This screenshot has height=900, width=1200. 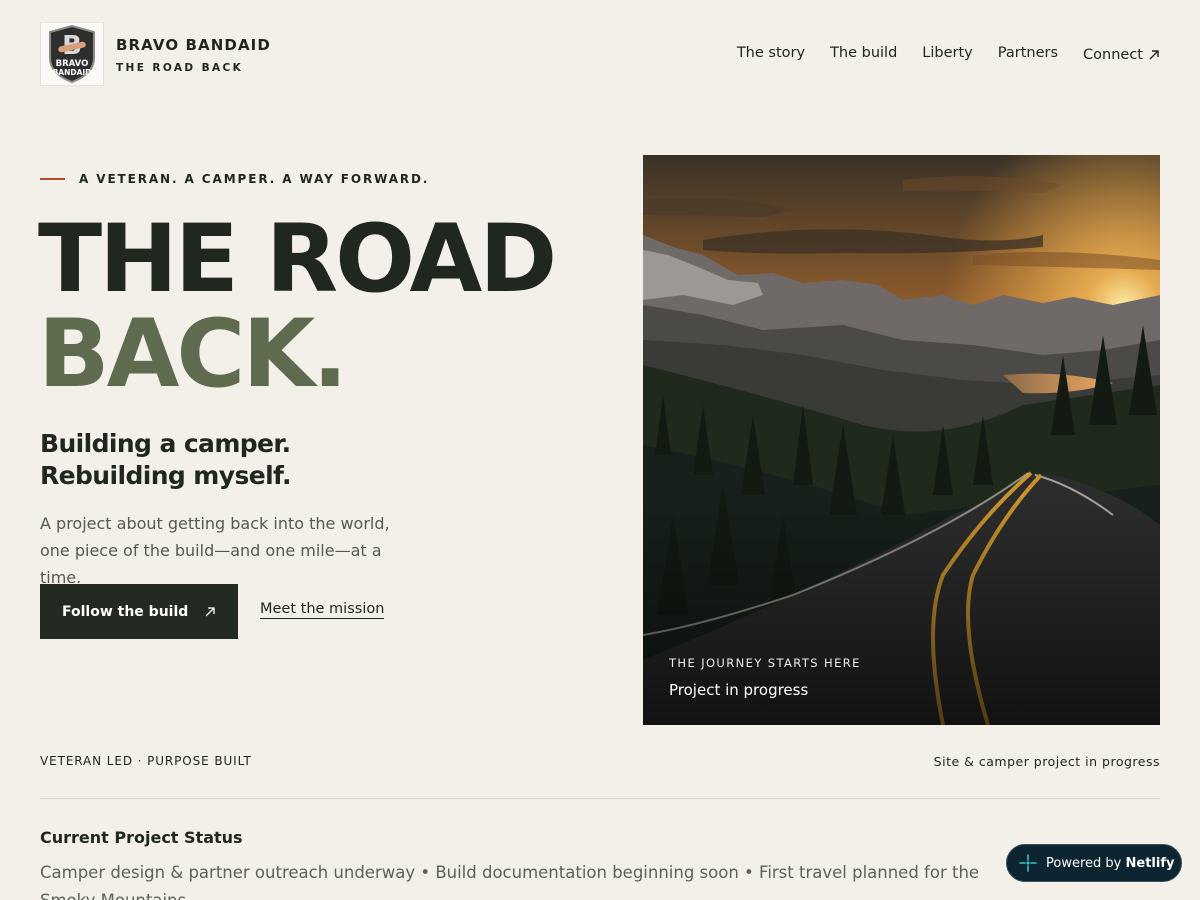 What do you see at coordinates (297, 259) in the screenshot?
I see `headline-line-1: THE ROAD` at bounding box center [297, 259].